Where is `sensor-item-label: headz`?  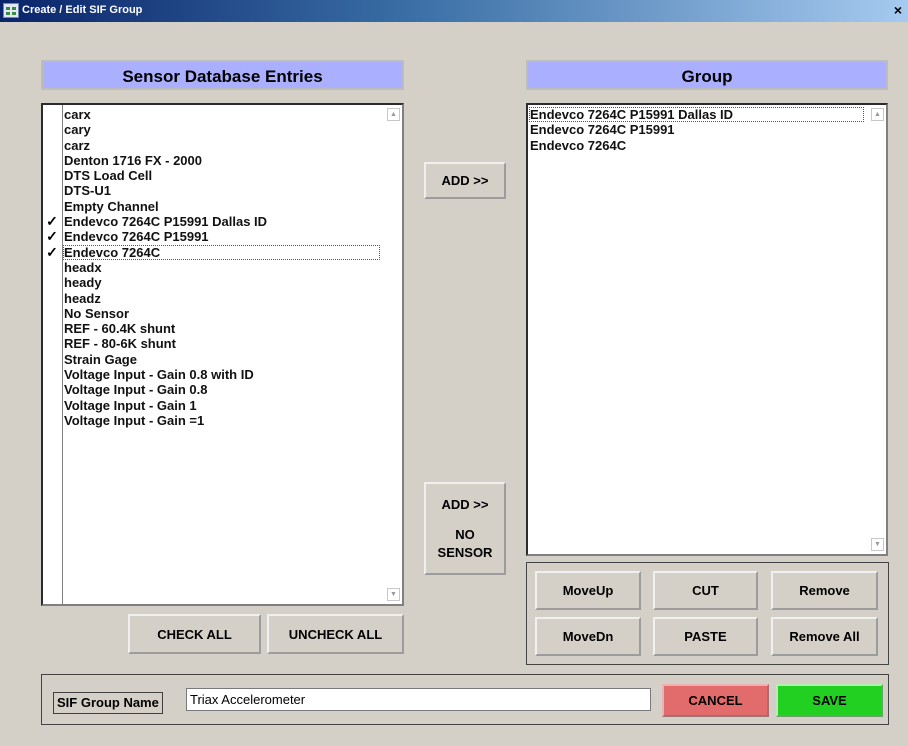 sensor-item-label: headz is located at coordinates (82, 298).